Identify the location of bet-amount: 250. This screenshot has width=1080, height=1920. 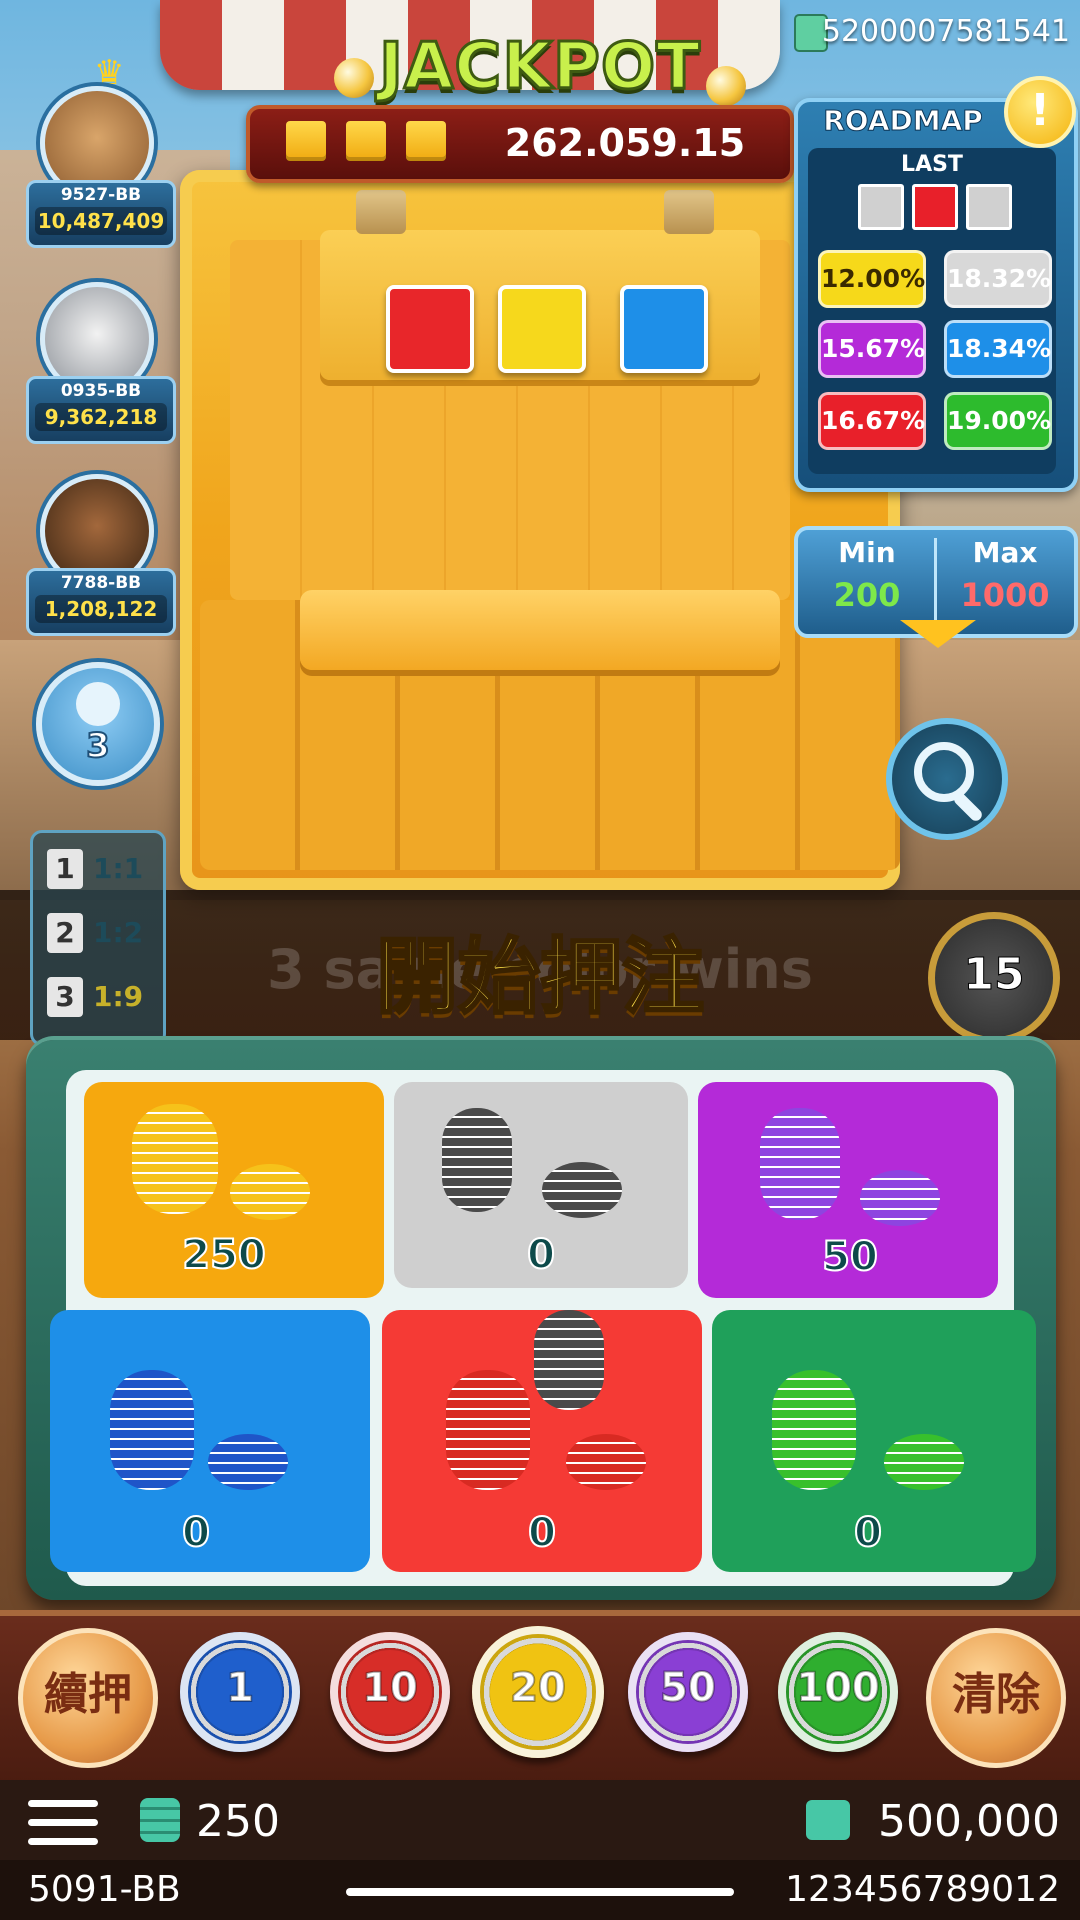
(224, 1255).